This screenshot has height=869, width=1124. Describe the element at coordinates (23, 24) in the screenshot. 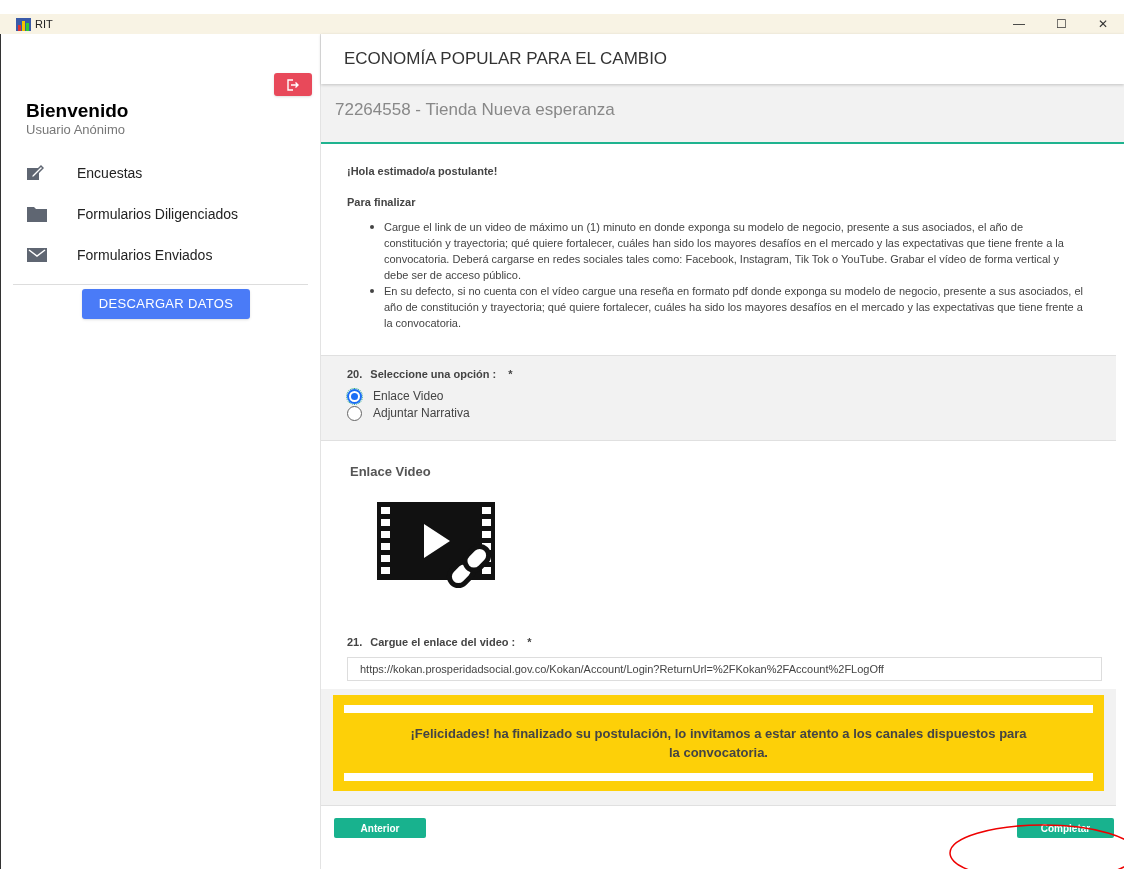

I see `app-icon` at that location.